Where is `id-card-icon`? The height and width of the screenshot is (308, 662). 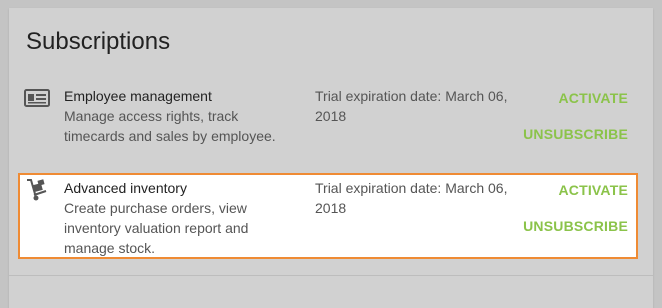 id-card-icon is located at coordinates (37, 98).